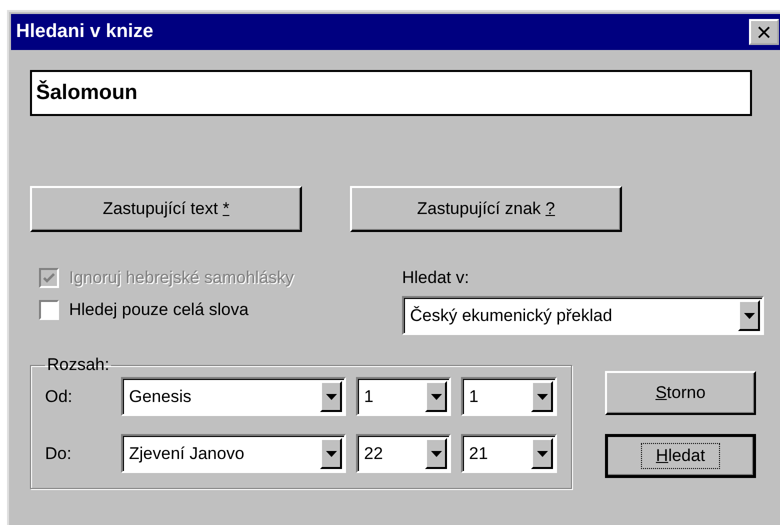 This screenshot has width=780, height=525. I want to click on search-in-label: Hledat v:, so click(436, 278).